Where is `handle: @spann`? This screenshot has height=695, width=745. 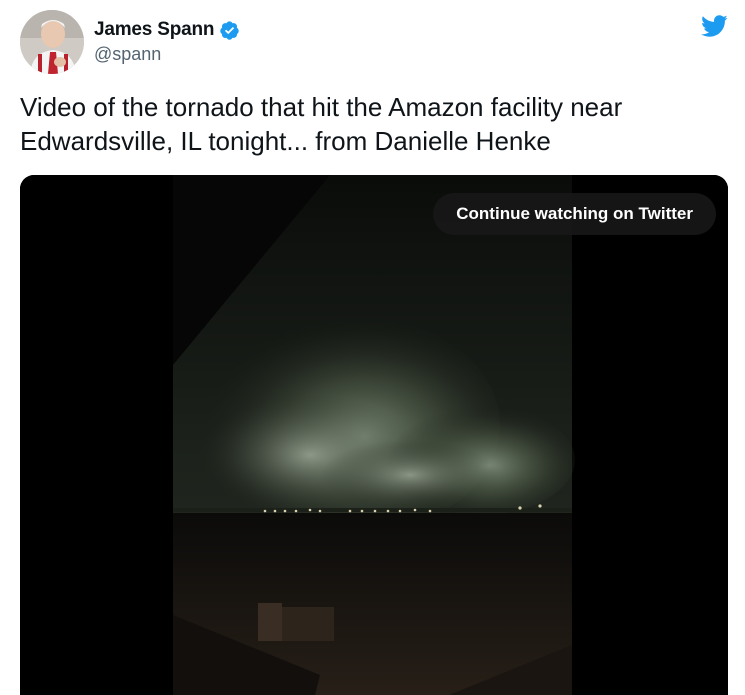 handle: @spann is located at coordinates (167, 54).